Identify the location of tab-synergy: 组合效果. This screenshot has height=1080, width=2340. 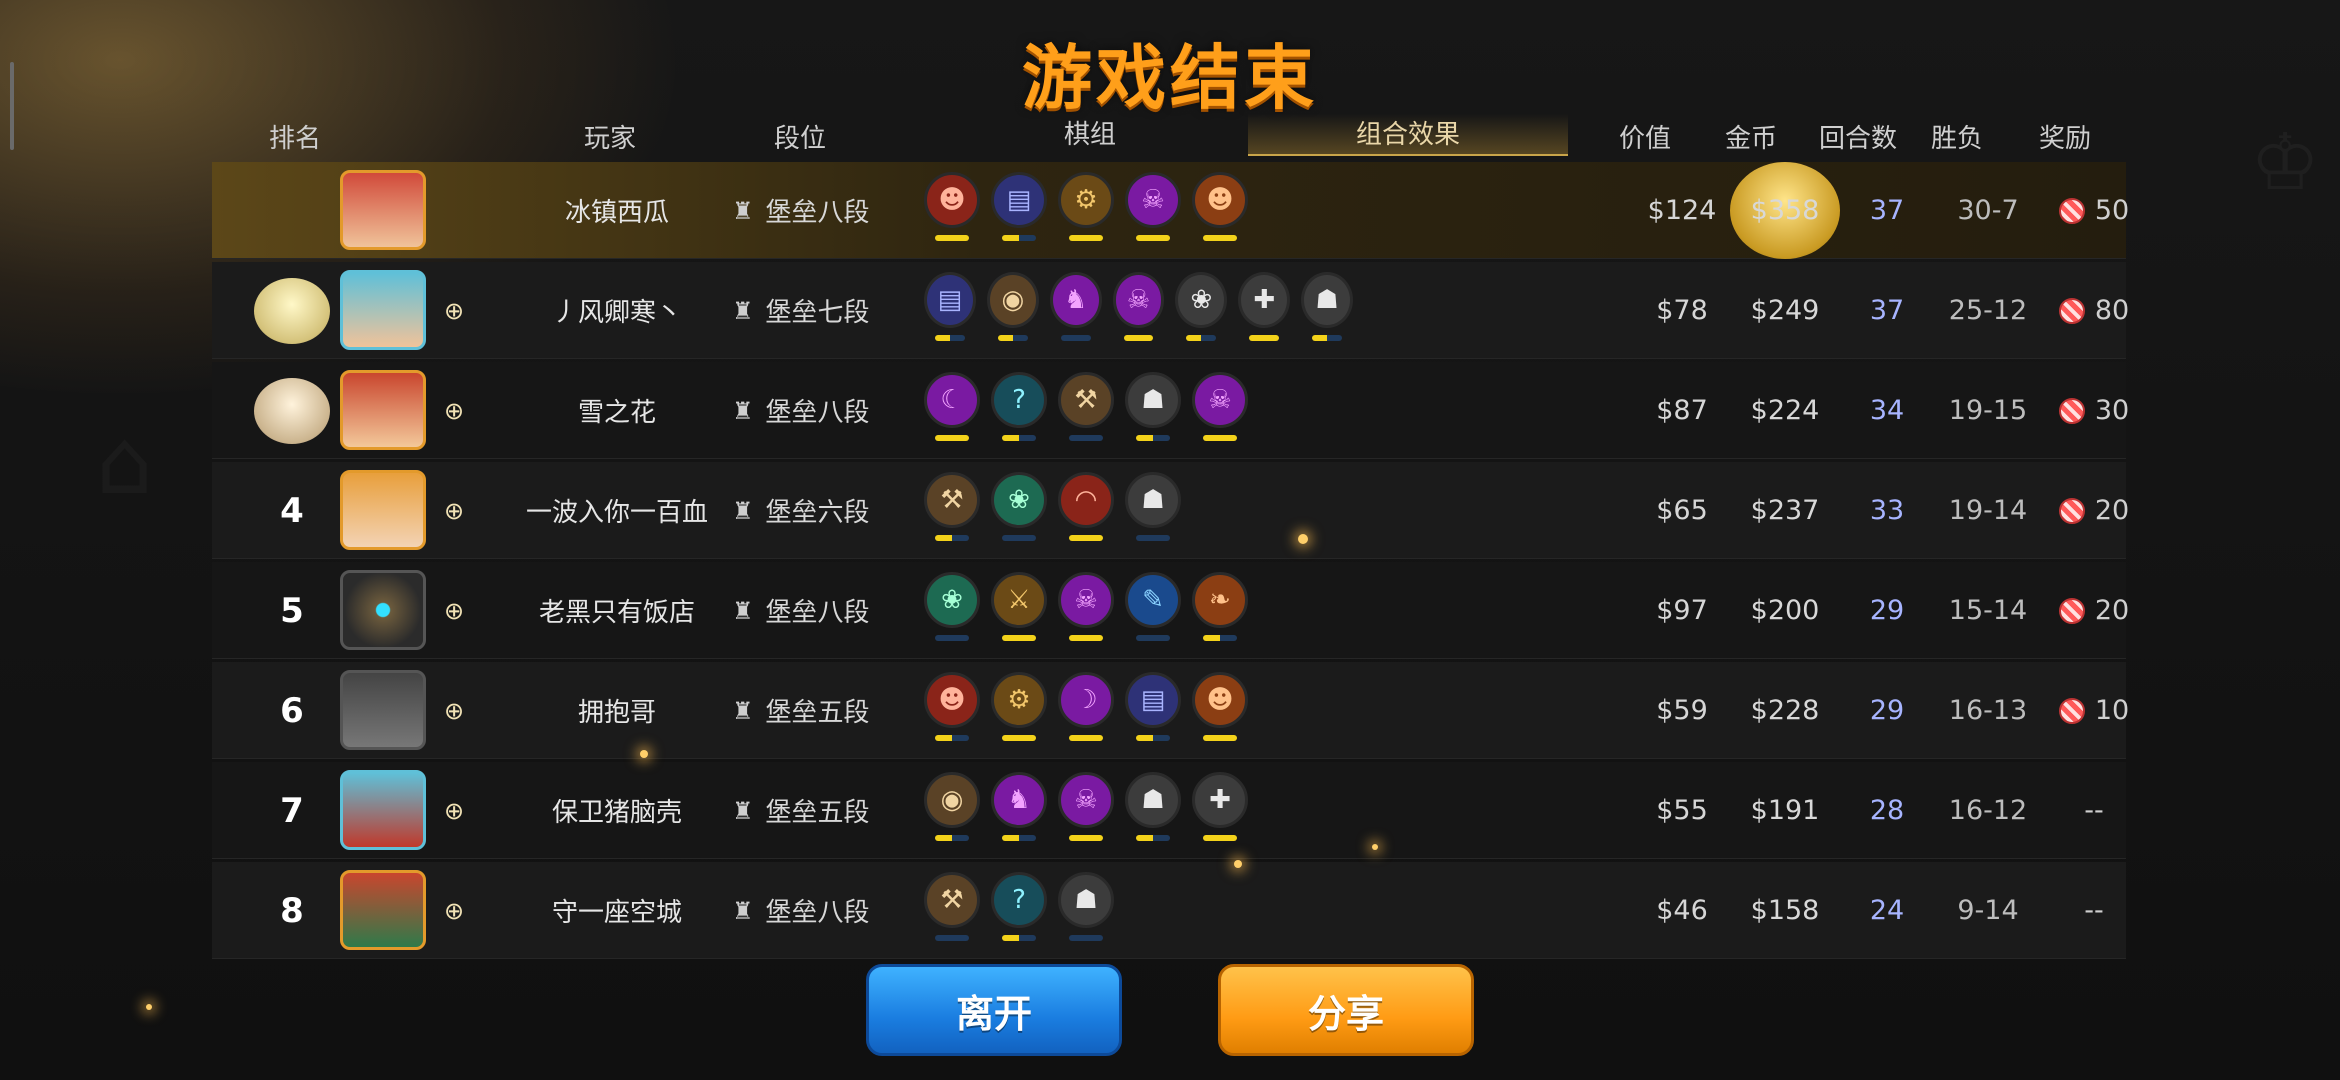
(1408, 135).